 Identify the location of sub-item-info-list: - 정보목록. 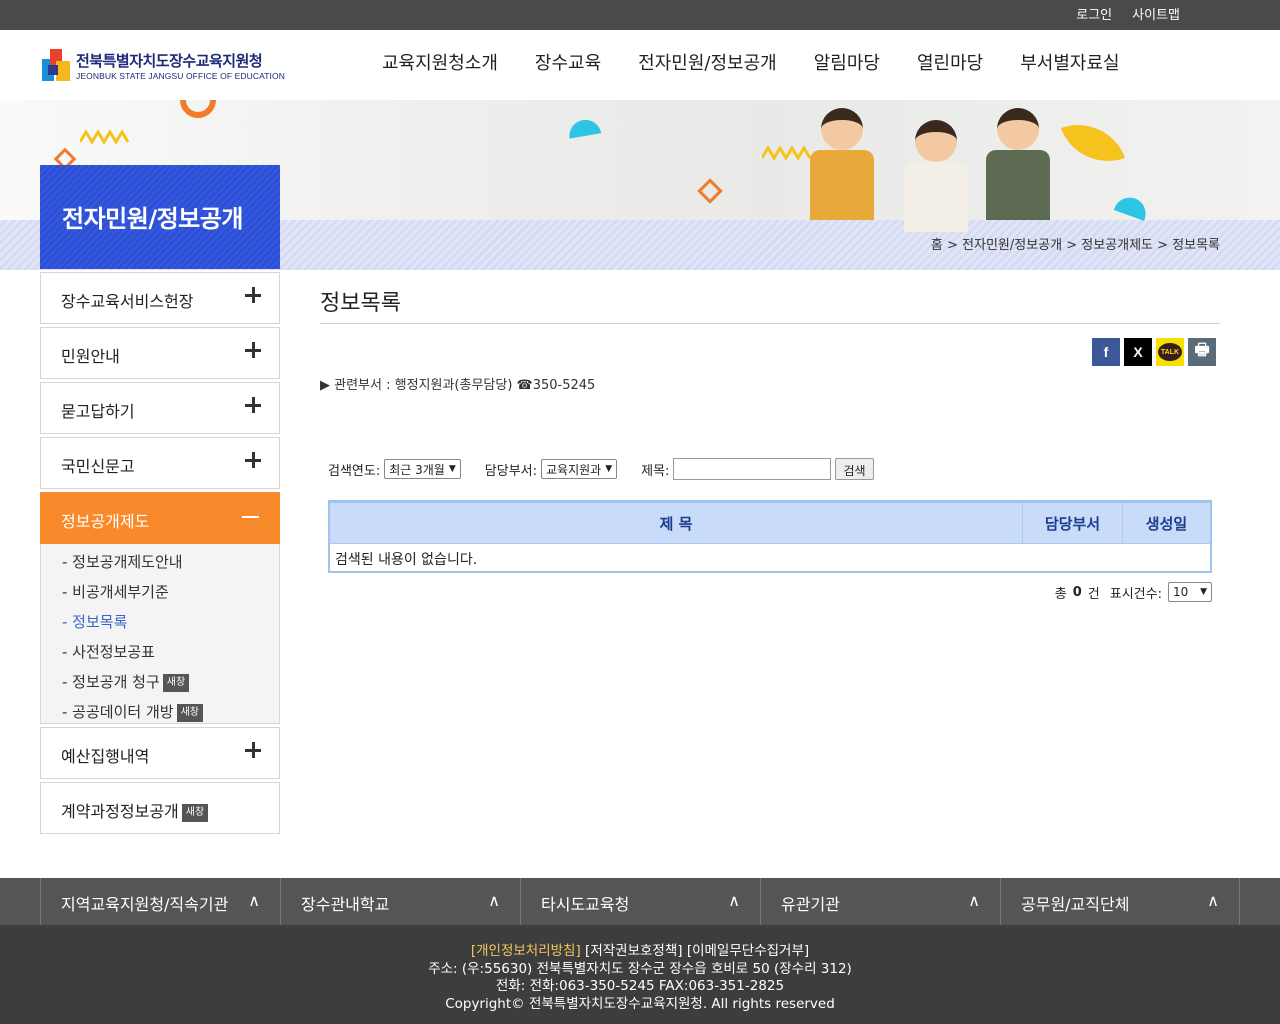
(160, 622).